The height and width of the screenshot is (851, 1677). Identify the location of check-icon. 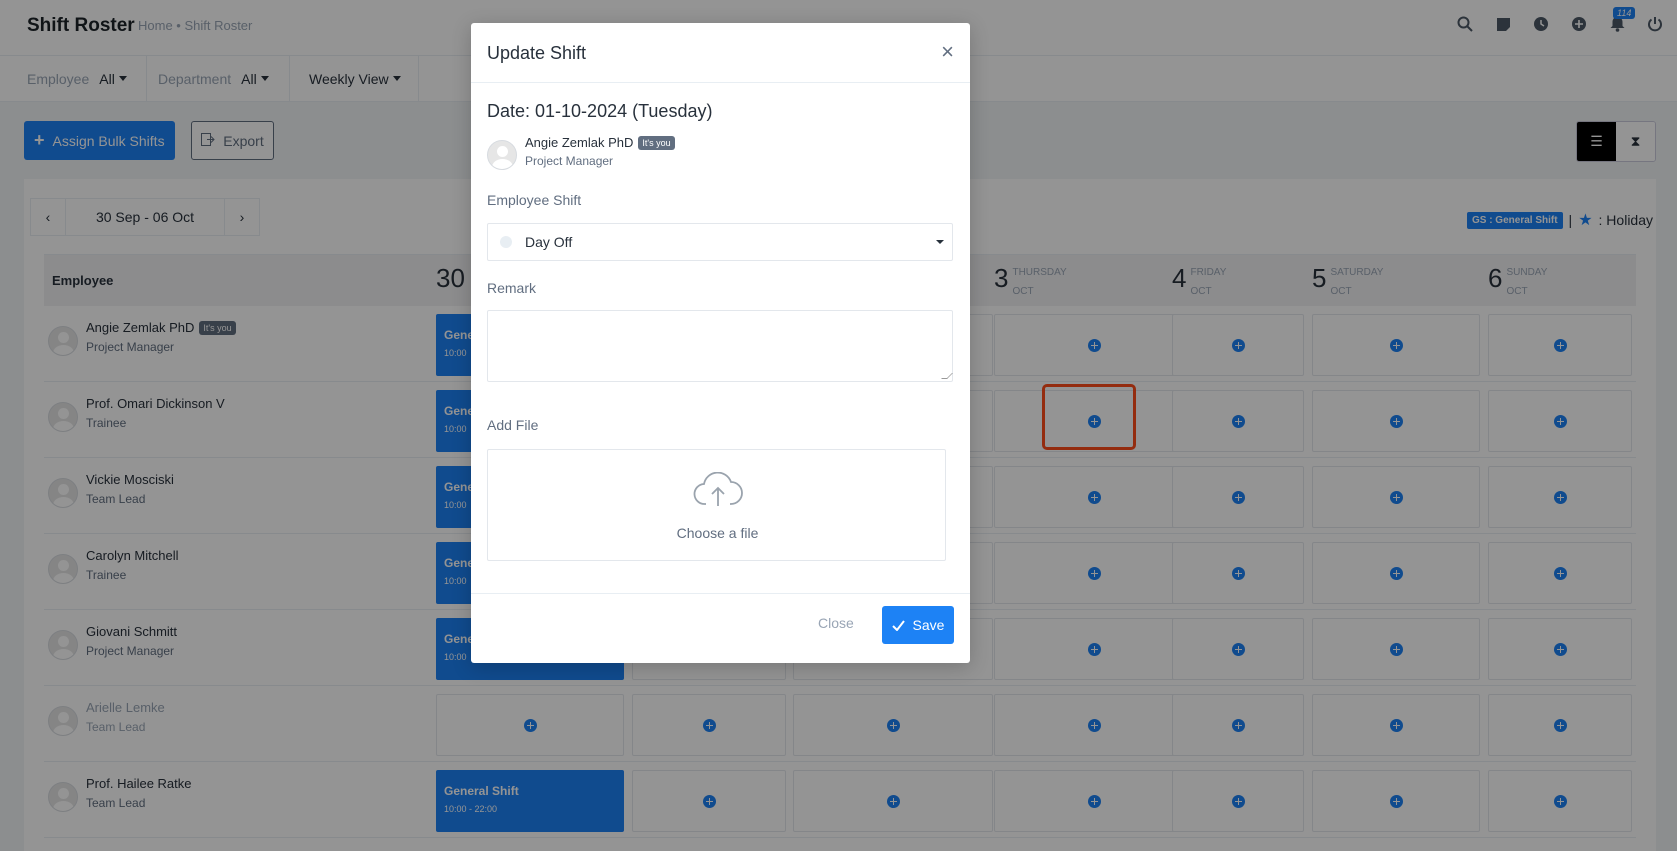
(898, 625).